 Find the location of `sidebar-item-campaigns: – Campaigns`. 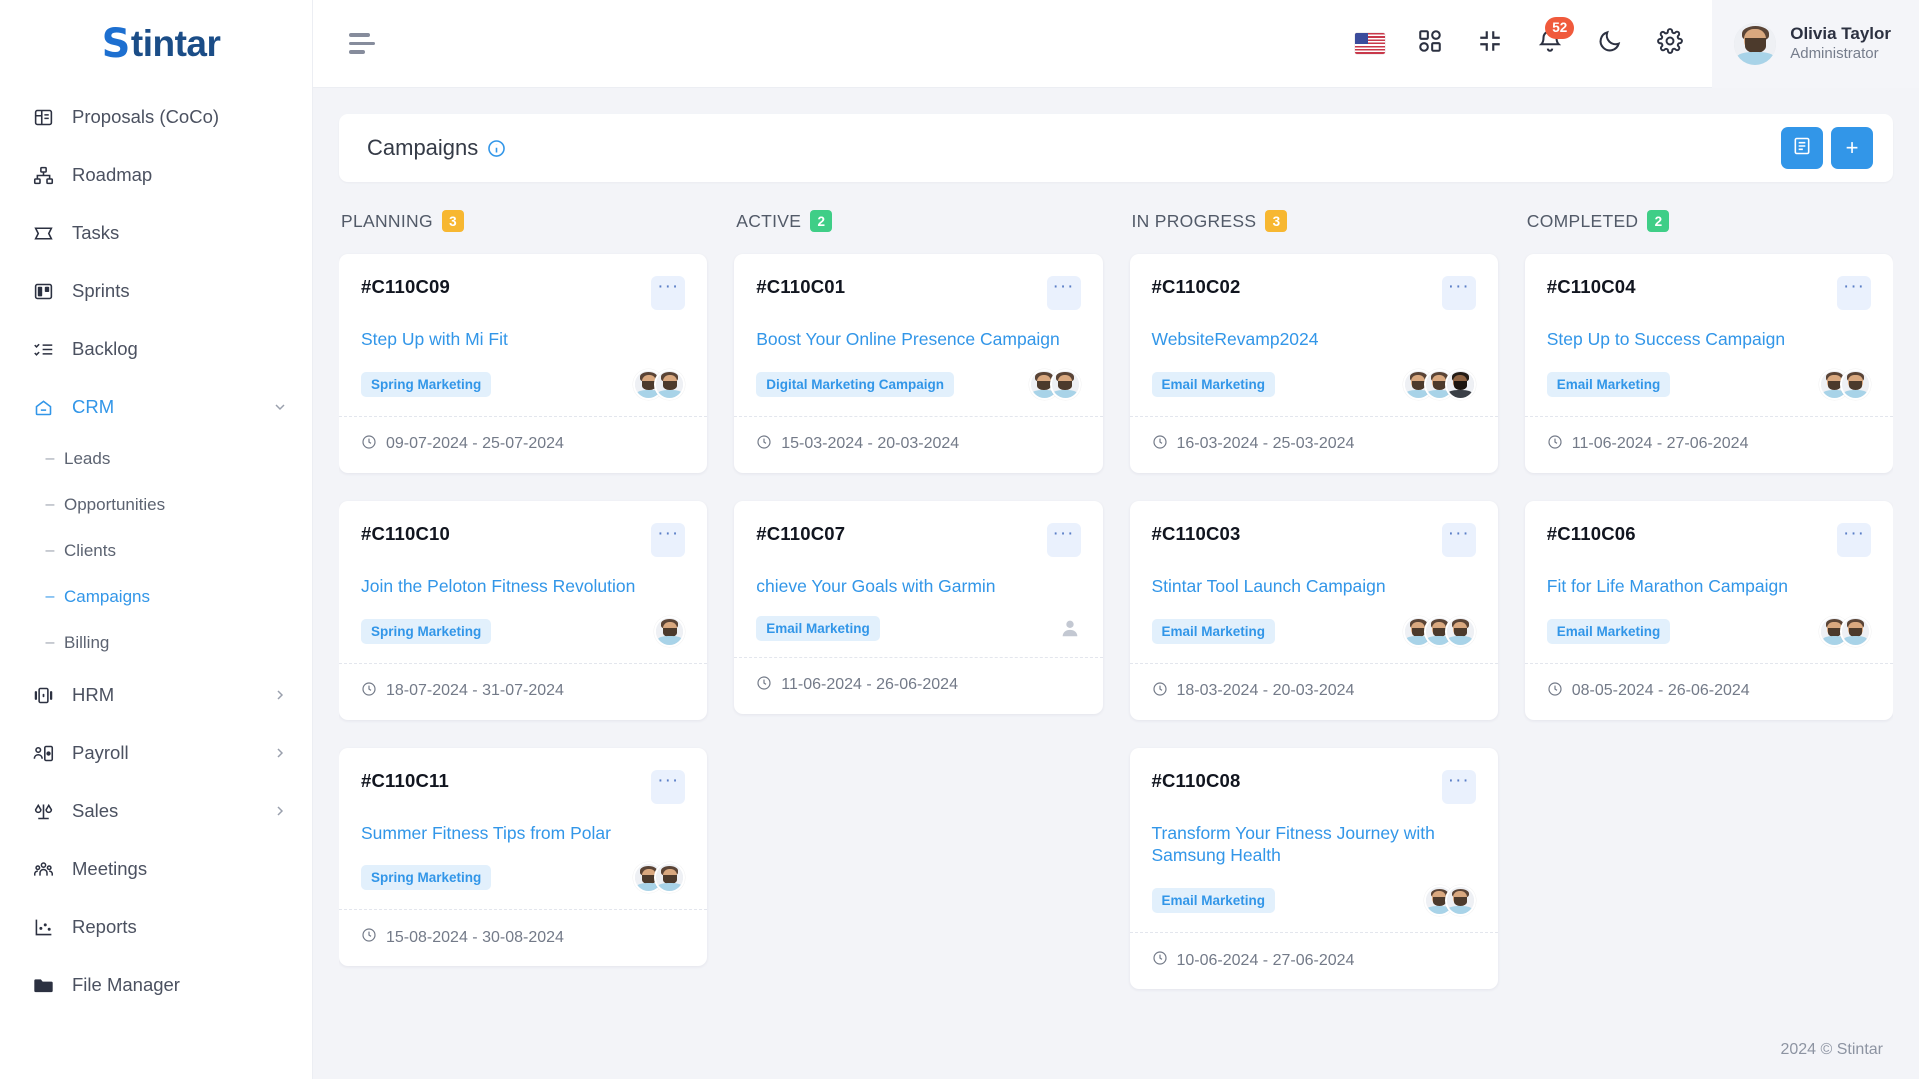

sidebar-item-campaigns: – Campaigns is located at coordinates (156, 597).